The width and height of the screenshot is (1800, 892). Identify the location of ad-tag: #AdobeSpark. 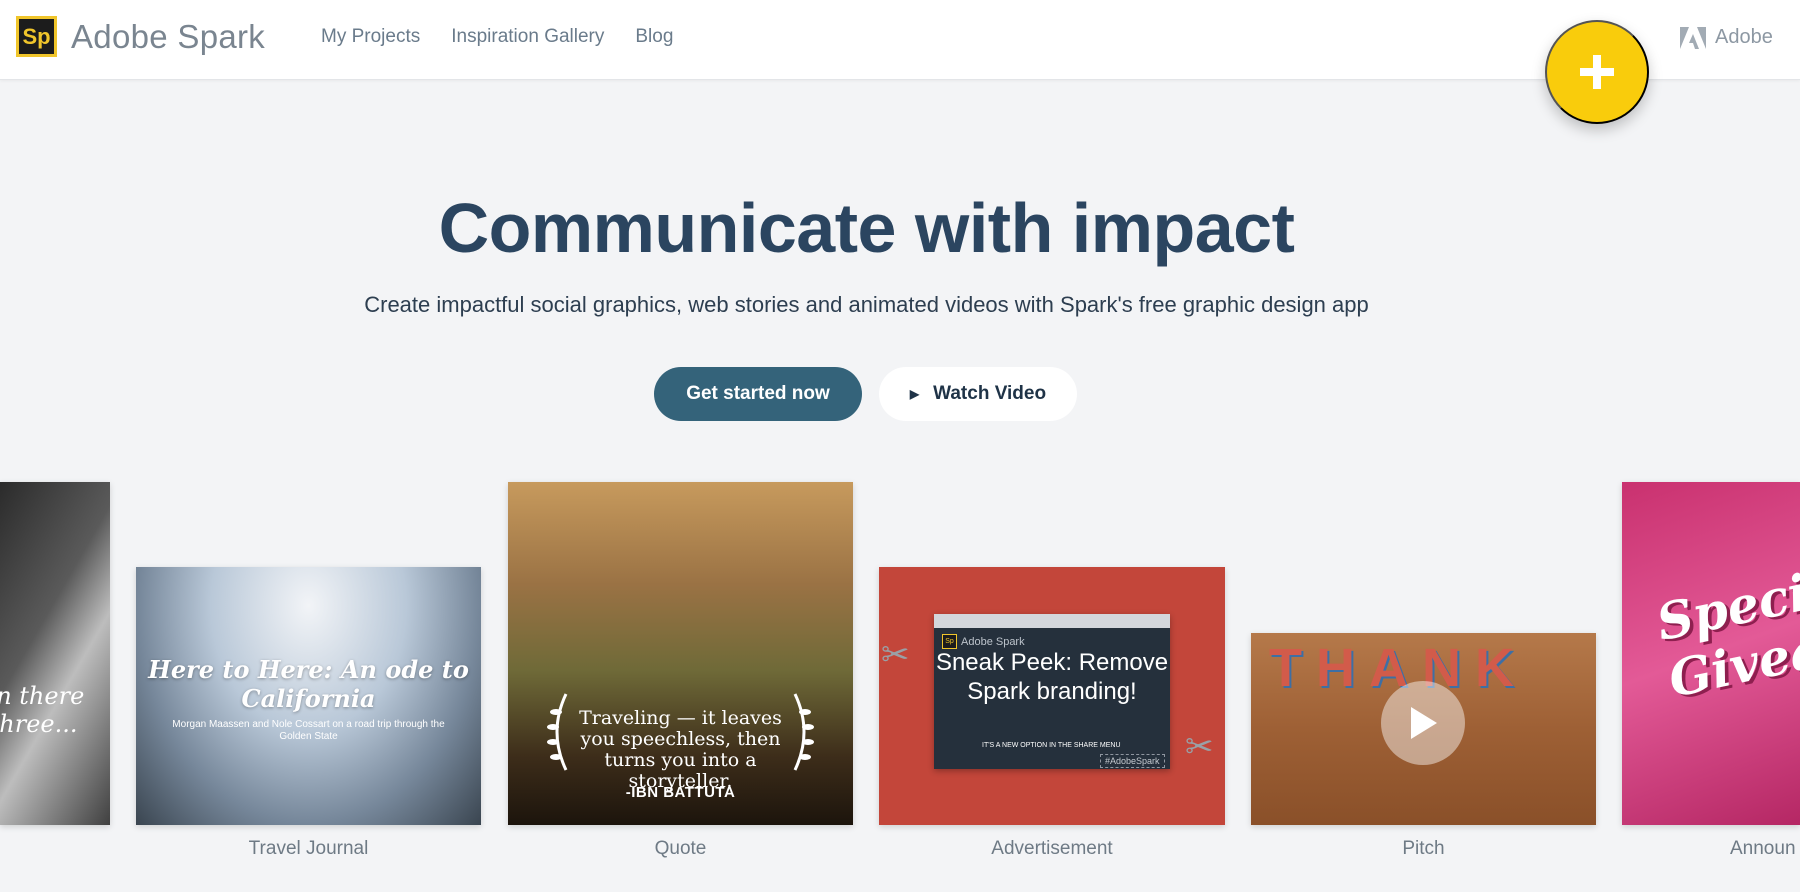
(1132, 761).